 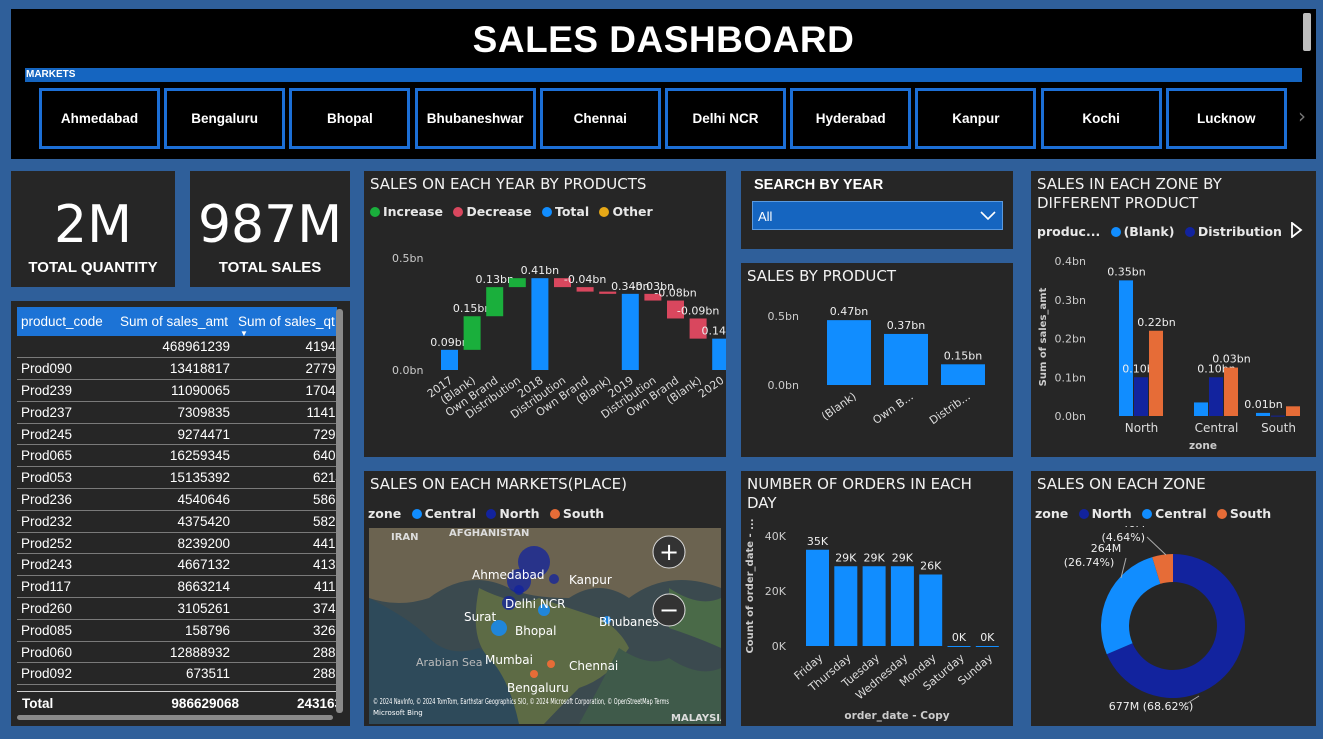 I want to click on table-cell: 4119, so click(x=285, y=587).